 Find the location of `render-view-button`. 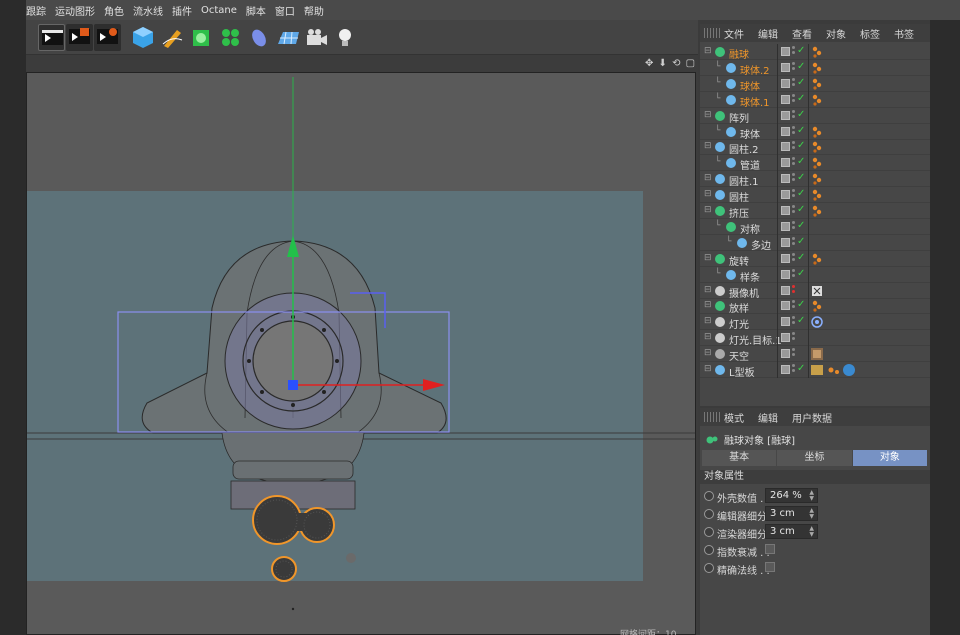

render-view-button is located at coordinates (51, 37).